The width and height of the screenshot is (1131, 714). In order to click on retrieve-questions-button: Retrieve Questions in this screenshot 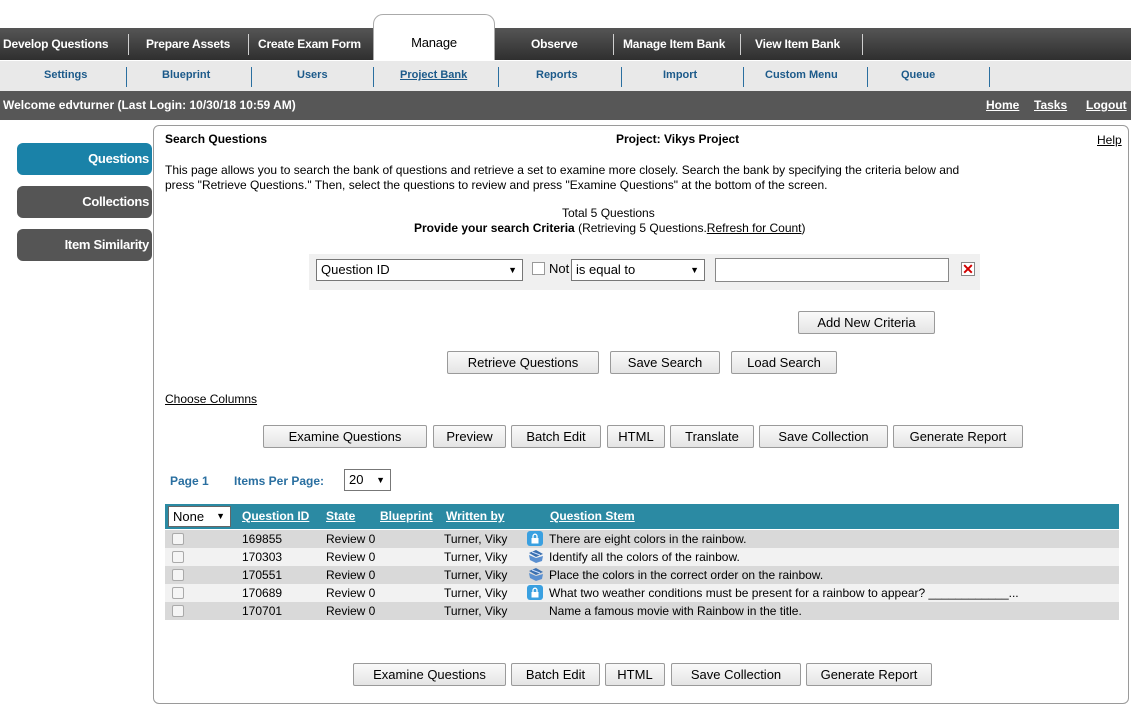, I will do `click(523, 362)`.